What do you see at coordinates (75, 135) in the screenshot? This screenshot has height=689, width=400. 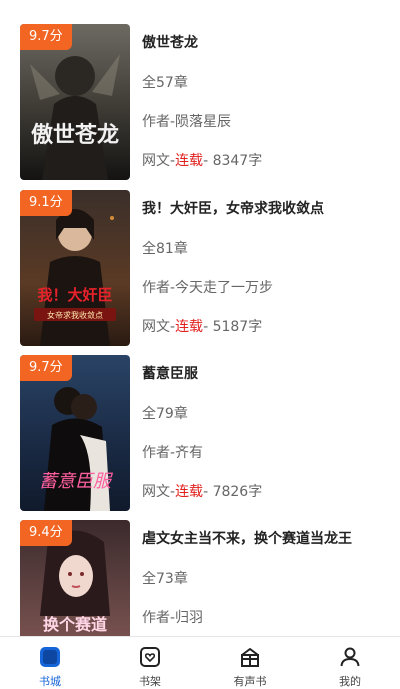 I see `cover-title-art: 傲世苍龙` at bounding box center [75, 135].